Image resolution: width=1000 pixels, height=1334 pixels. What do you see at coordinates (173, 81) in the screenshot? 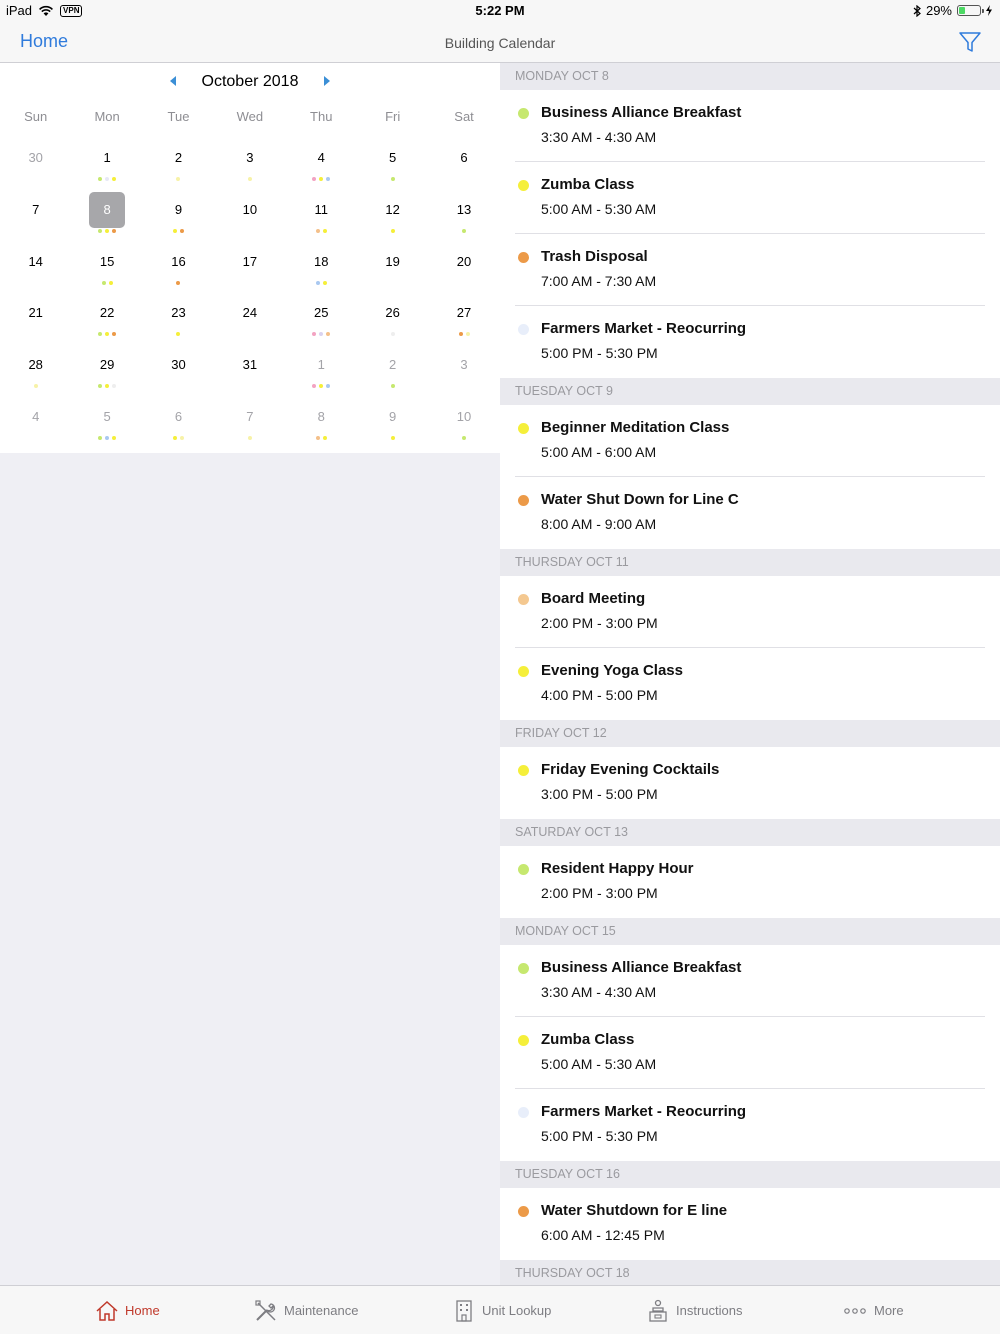
I see `previous-month-icon` at bounding box center [173, 81].